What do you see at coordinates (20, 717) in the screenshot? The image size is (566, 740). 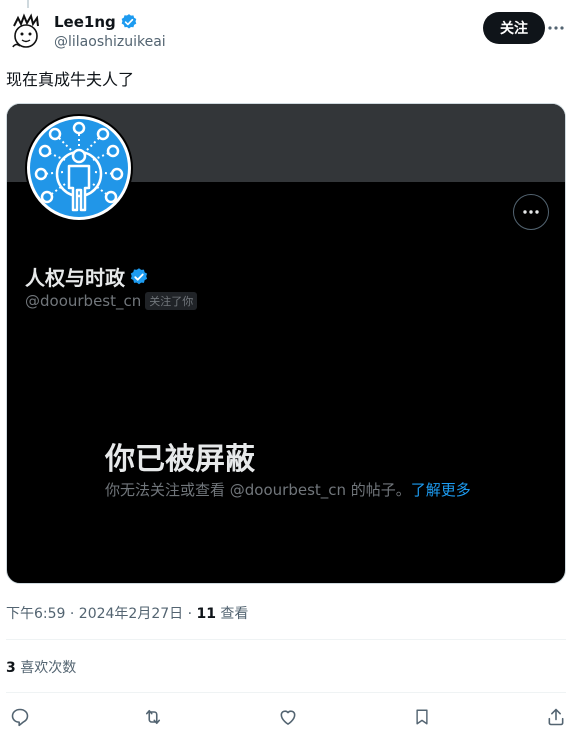 I see `reply-icon` at bounding box center [20, 717].